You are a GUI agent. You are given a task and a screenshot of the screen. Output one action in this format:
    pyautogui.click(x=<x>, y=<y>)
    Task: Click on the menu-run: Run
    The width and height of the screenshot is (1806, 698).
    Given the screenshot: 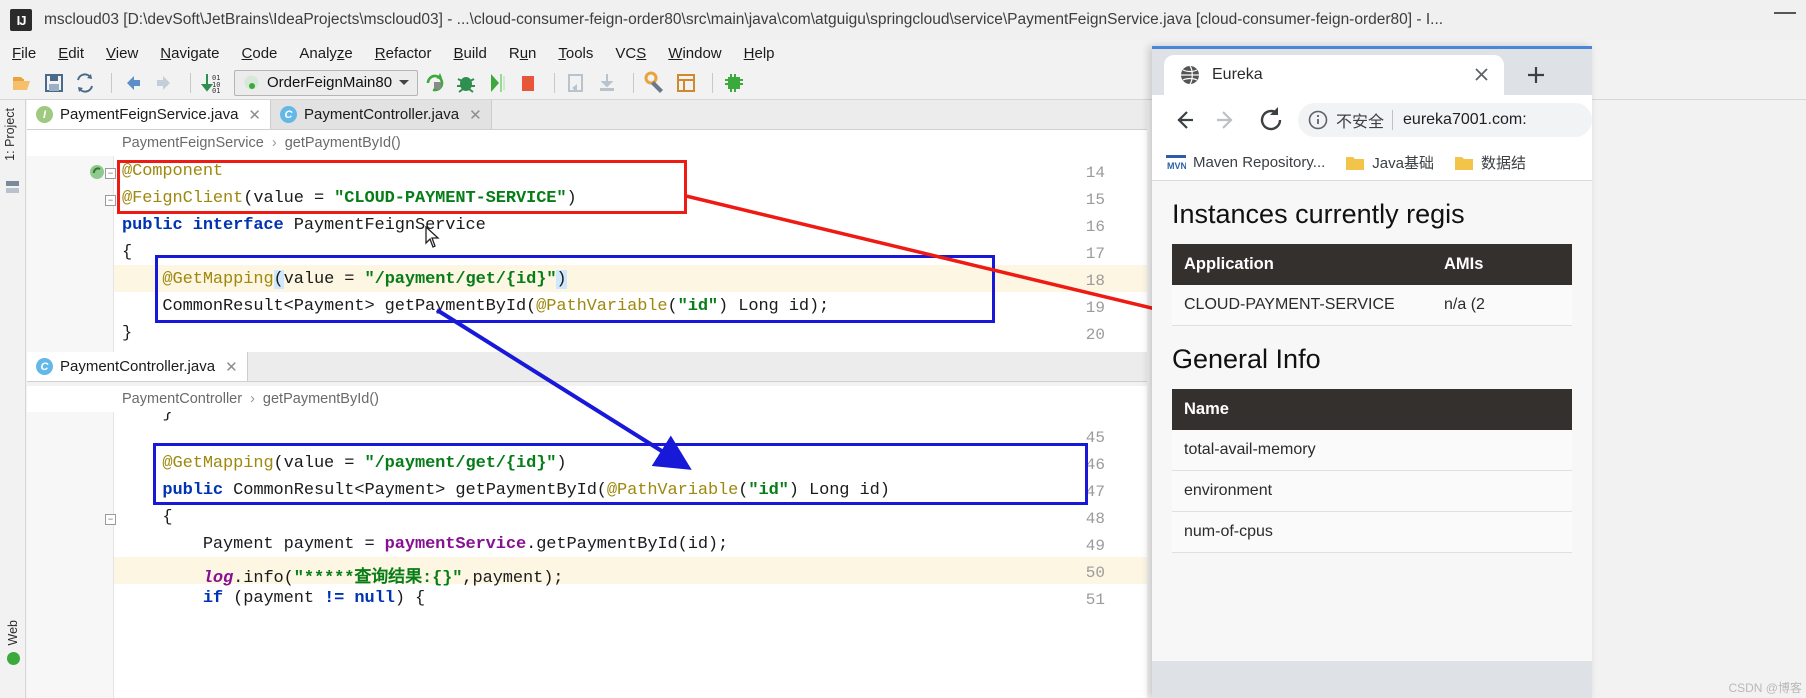 What is the action you would take?
    pyautogui.click(x=523, y=53)
    